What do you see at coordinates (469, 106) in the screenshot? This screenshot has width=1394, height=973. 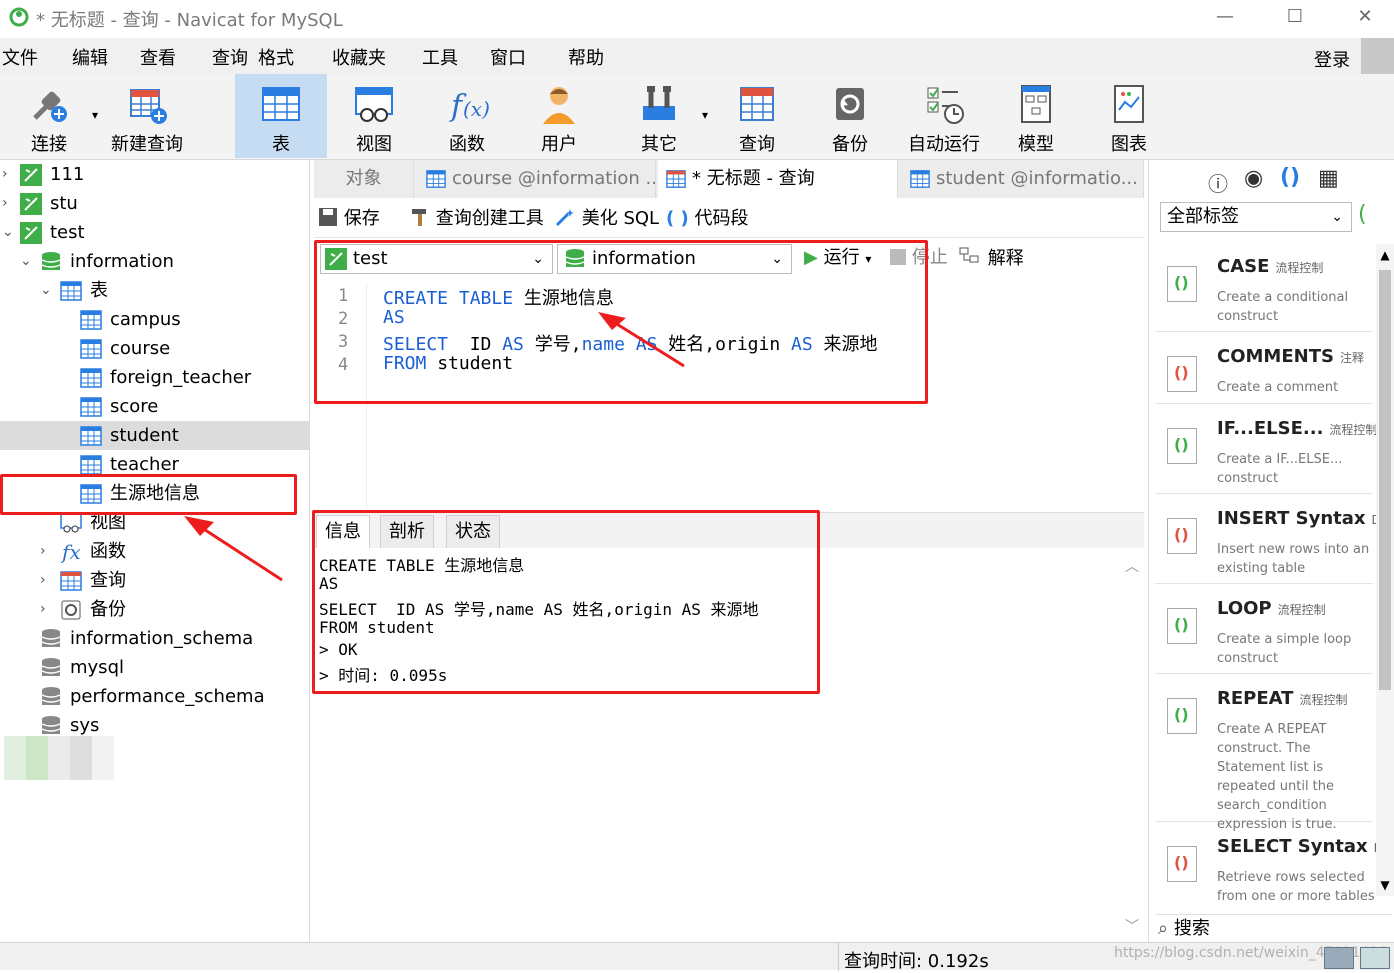 I see `function-icon: f (x)` at bounding box center [469, 106].